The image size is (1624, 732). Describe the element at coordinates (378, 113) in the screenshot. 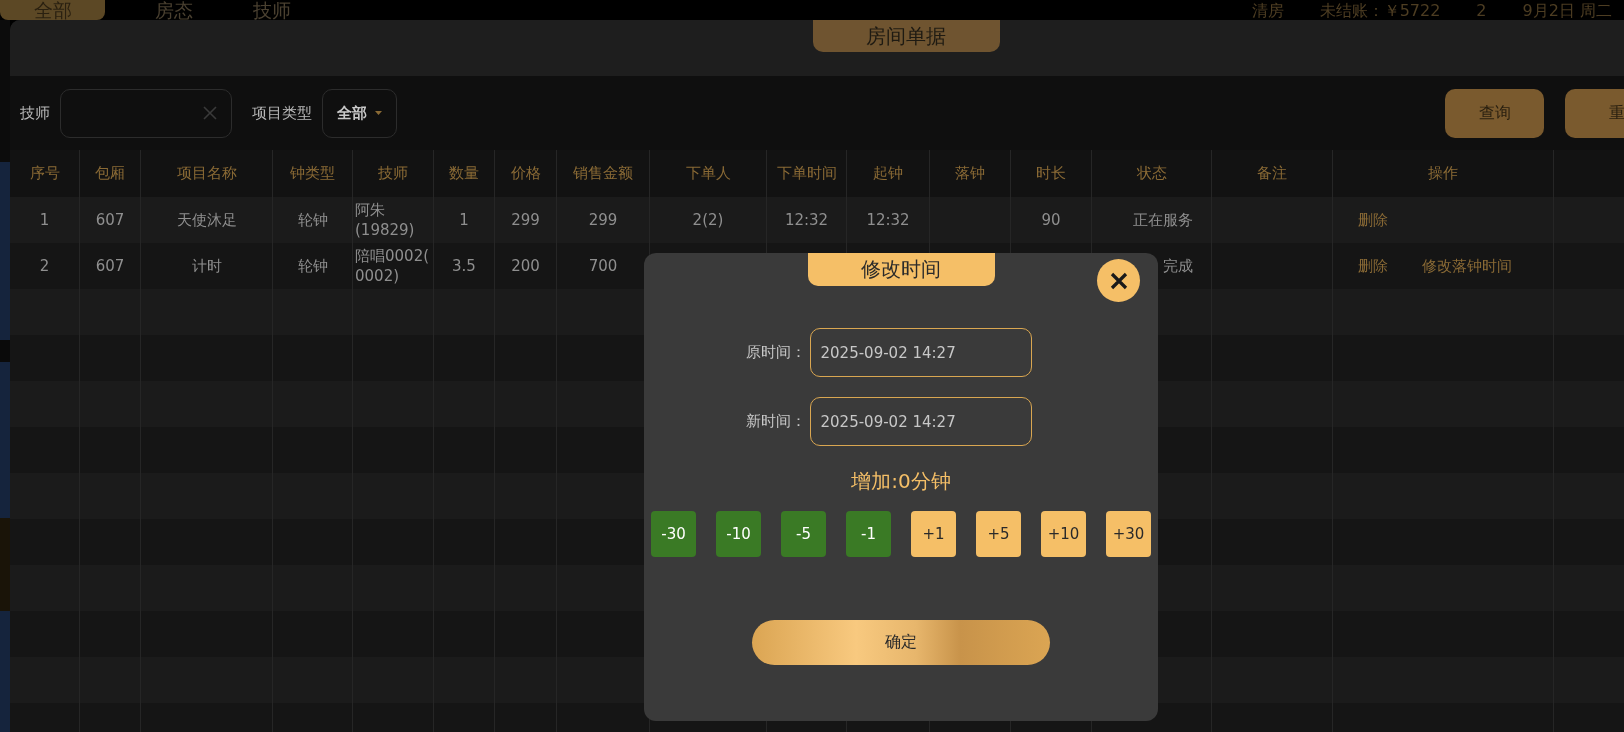

I see `caret-icon` at that location.